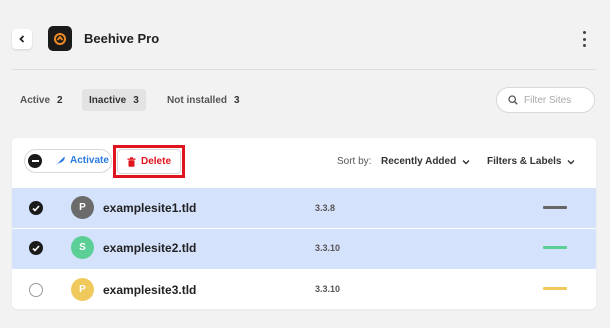  Describe the element at coordinates (149, 161) in the screenshot. I see `delete-highlight-box` at that location.